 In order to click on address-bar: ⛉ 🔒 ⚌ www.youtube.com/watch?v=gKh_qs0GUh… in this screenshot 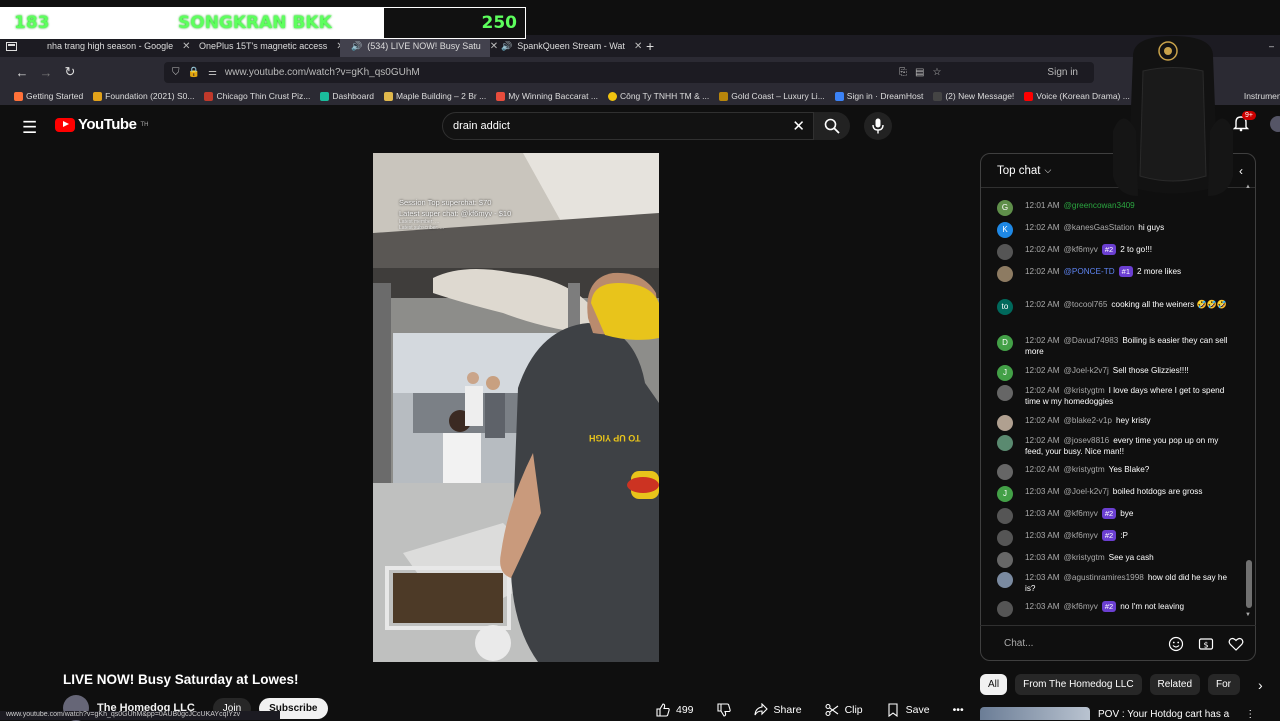, I will do `click(629, 72)`.